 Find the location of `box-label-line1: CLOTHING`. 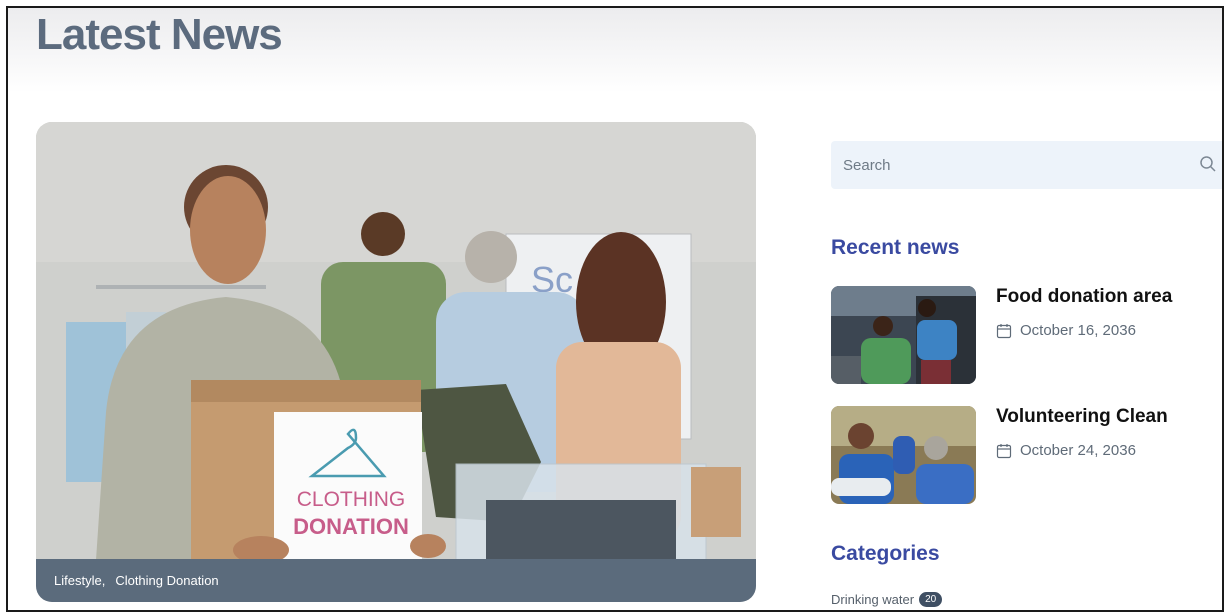

box-label-line1: CLOTHING is located at coordinates (351, 499).